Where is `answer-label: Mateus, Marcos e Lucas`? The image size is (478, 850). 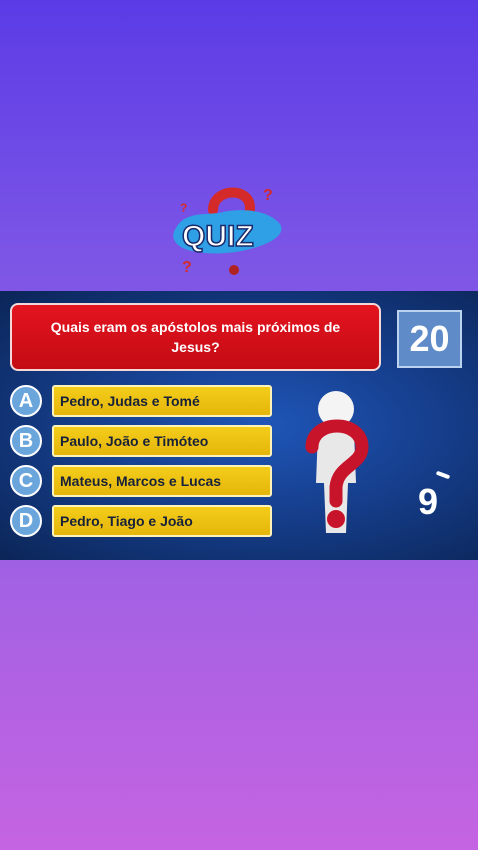
answer-label: Mateus, Marcos e Lucas is located at coordinates (162, 481).